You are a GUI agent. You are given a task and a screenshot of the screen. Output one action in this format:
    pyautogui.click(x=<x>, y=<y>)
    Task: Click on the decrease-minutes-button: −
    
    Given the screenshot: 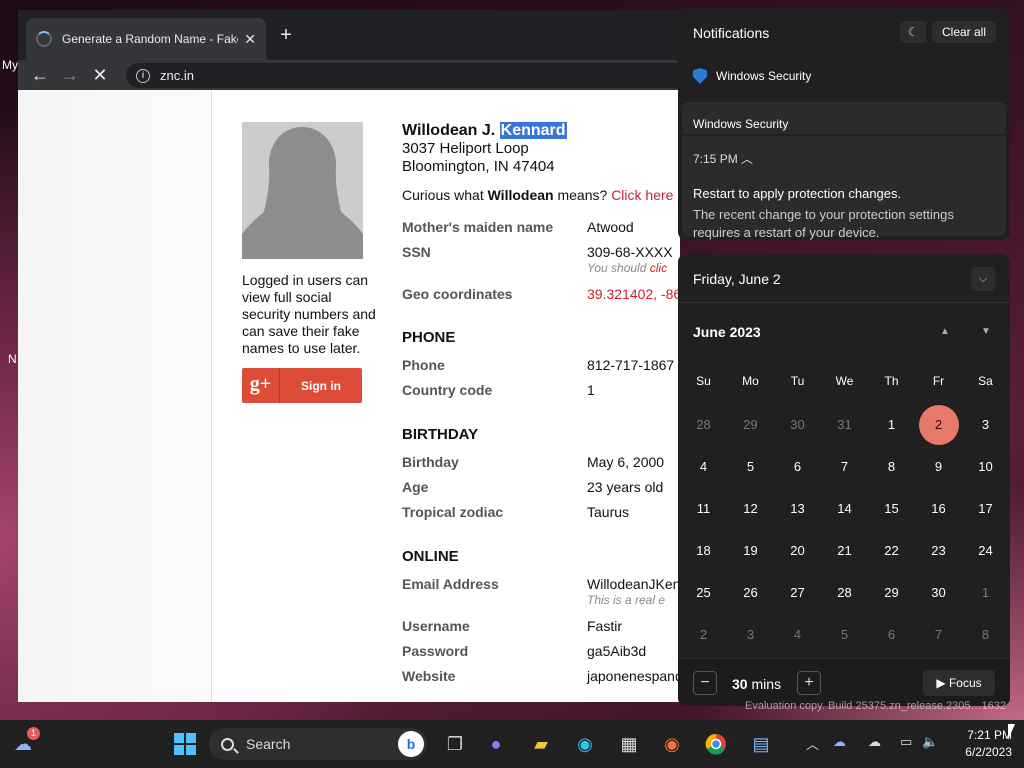 What is the action you would take?
    pyautogui.click(x=705, y=683)
    